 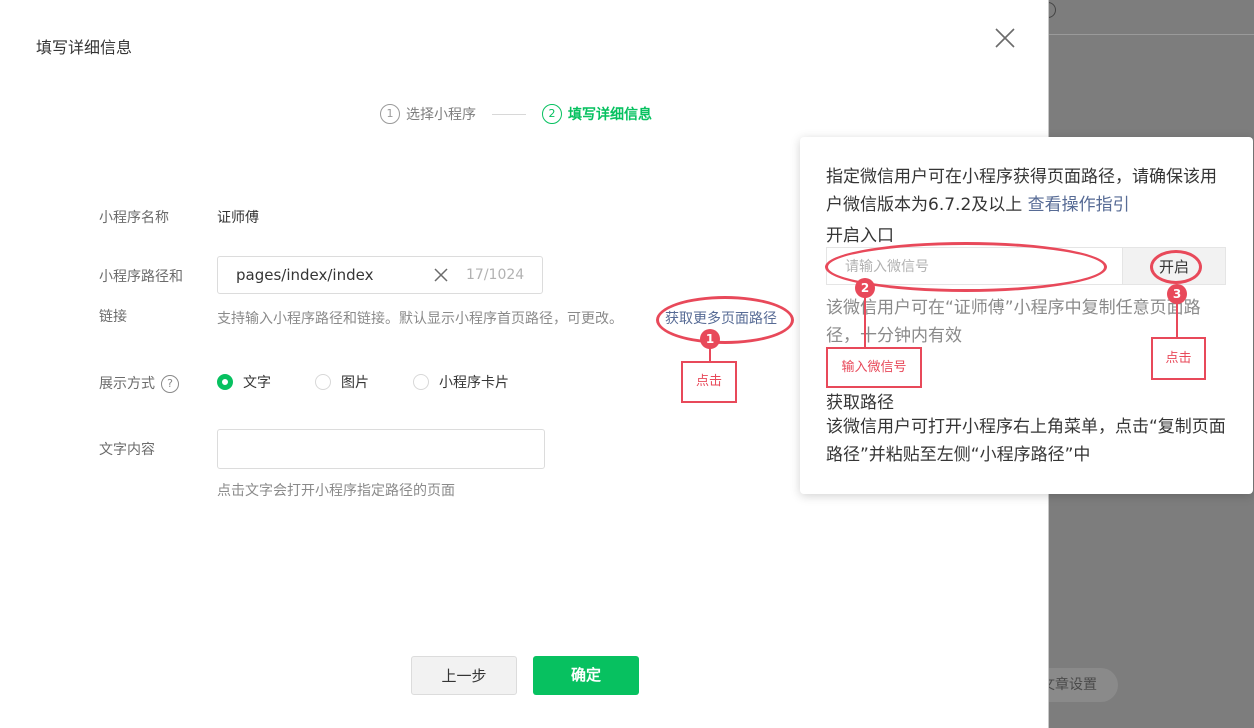 I want to click on prev-step-button: 上一步, so click(x=464, y=675).